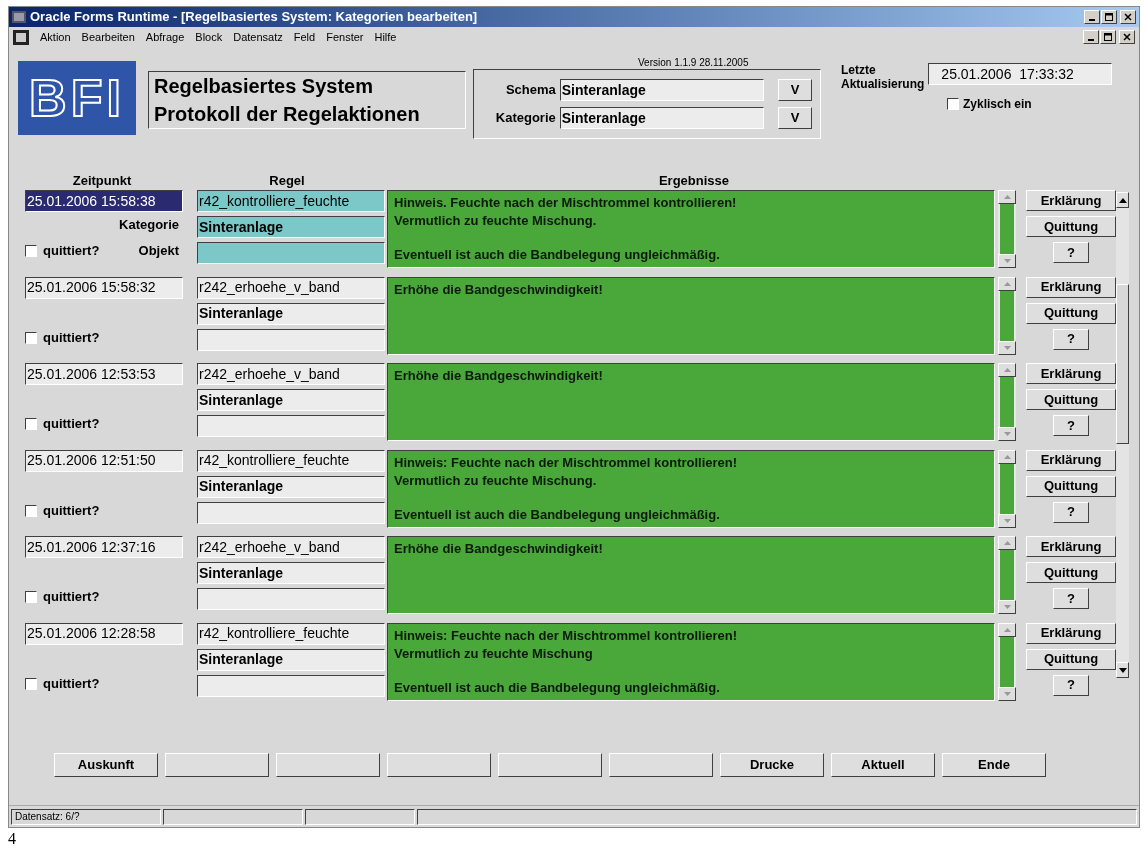  What do you see at coordinates (106, 765) in the screenshot?
I see `action-button: Auskunft` at bounding box center [106, 765].